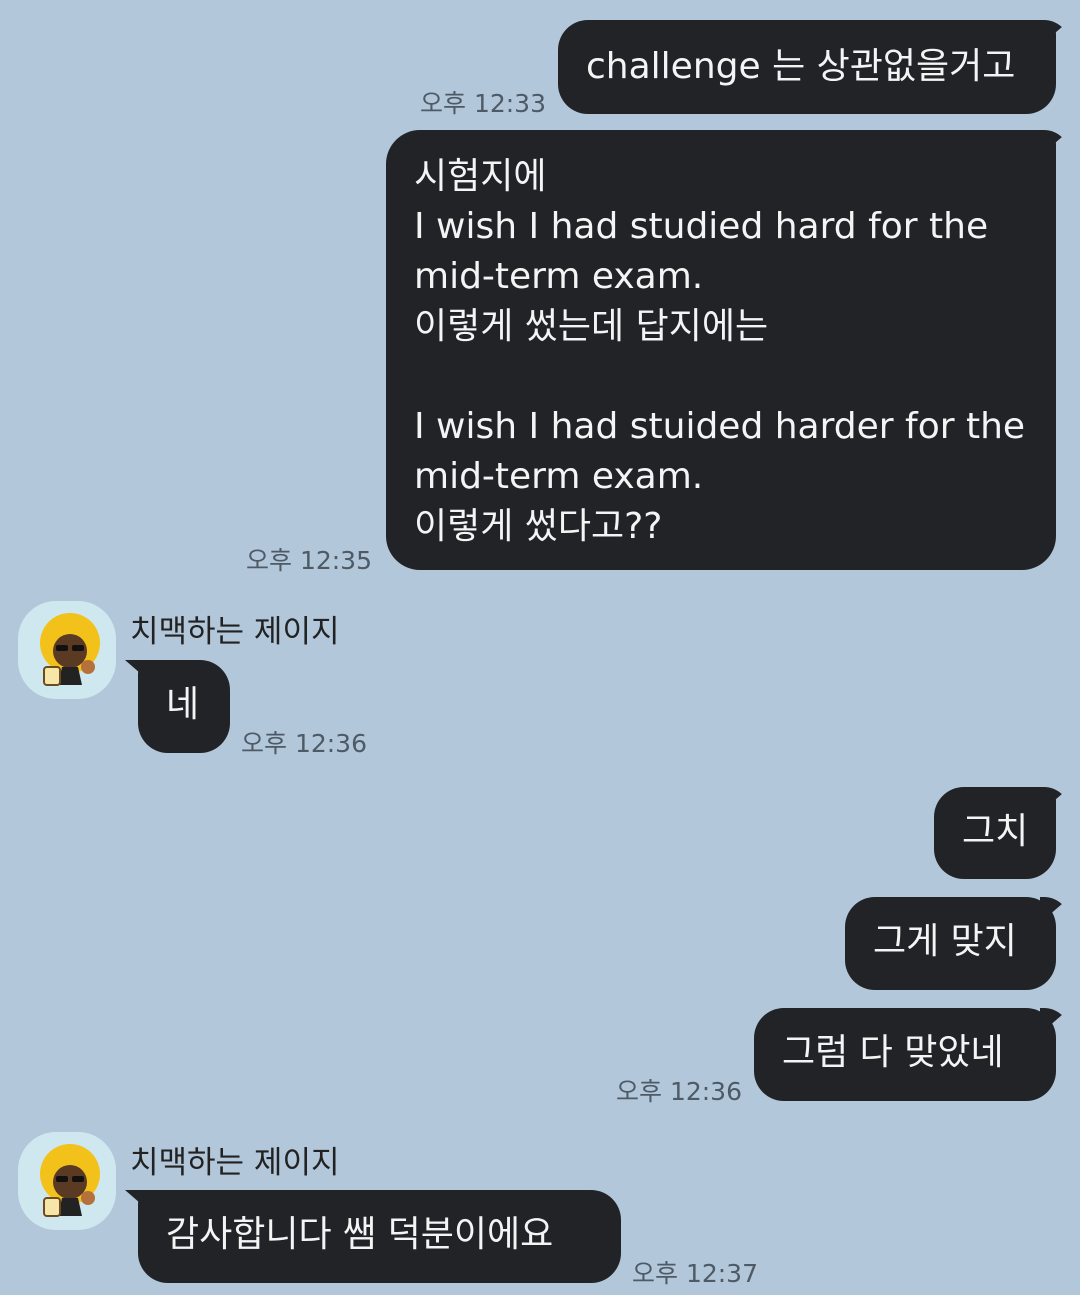 Image resolution: width=1080 pixels, height=1295 pixels. I want to click on message-bubble-sent: 그럼 다 맞았네, so click(905, 1054).